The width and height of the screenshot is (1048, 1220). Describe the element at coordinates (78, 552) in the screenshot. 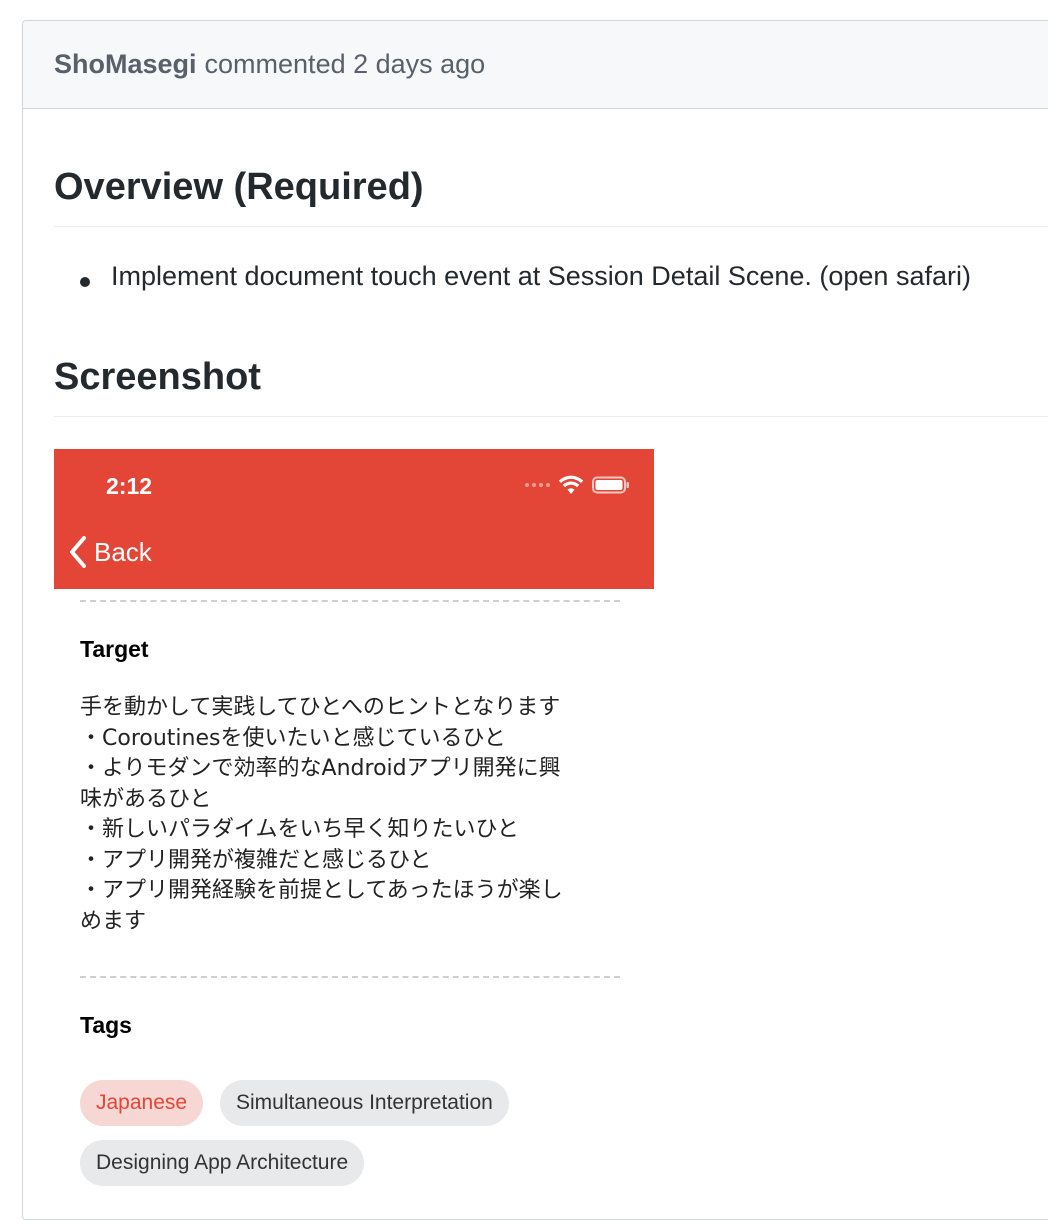

I see `chevron-left-icon` at that location.